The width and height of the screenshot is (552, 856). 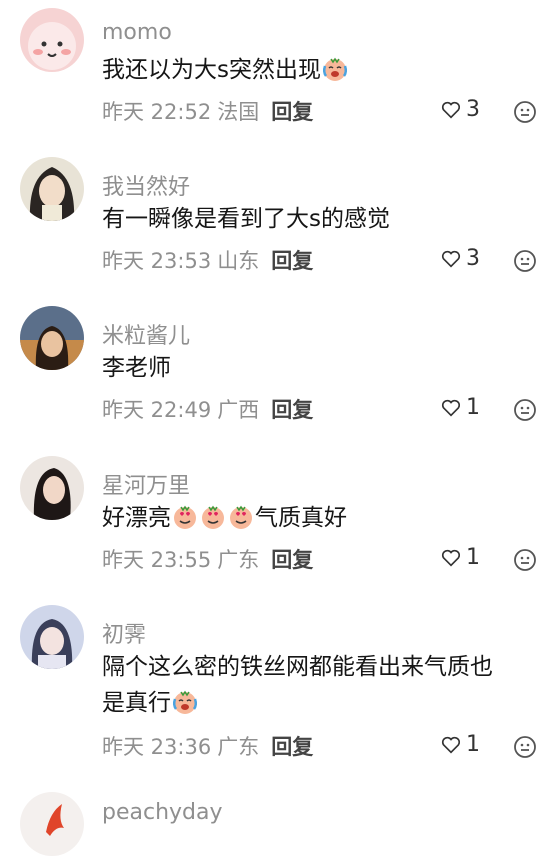 What do you see at coordinates (146, 334) in the screenshot?
I see `username: 米粒酱儿` at bounding box center [146, 334].